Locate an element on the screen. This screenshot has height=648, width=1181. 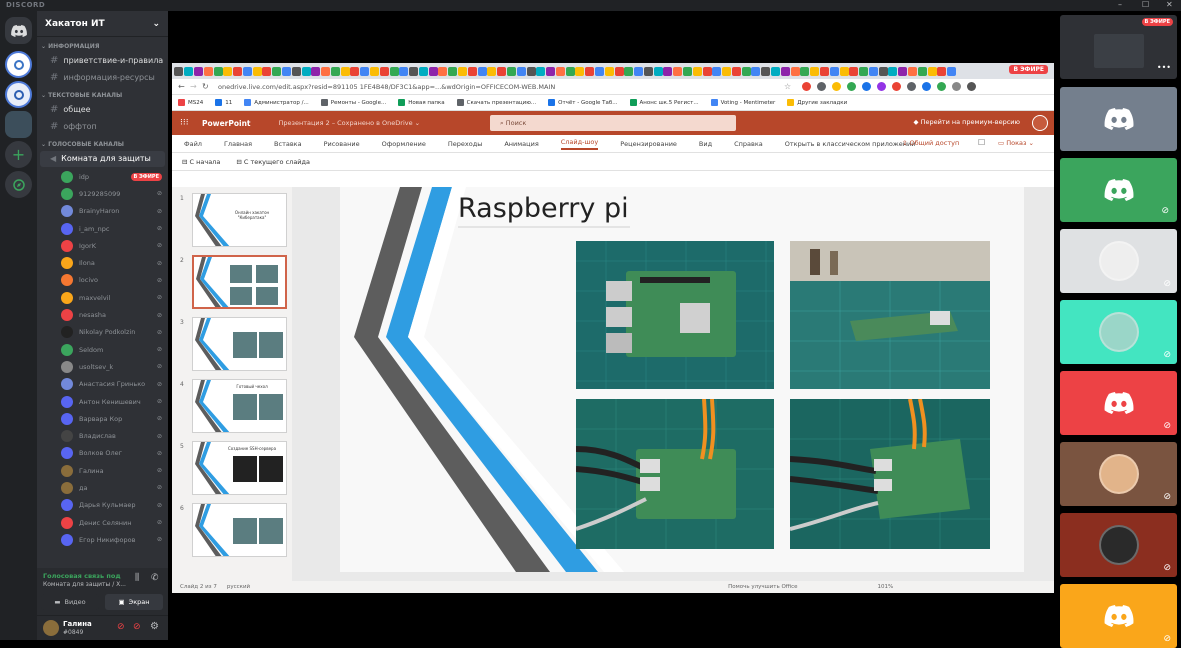
voice-user: idp В ЭФИРЕ is located at coordinates (102, 176).